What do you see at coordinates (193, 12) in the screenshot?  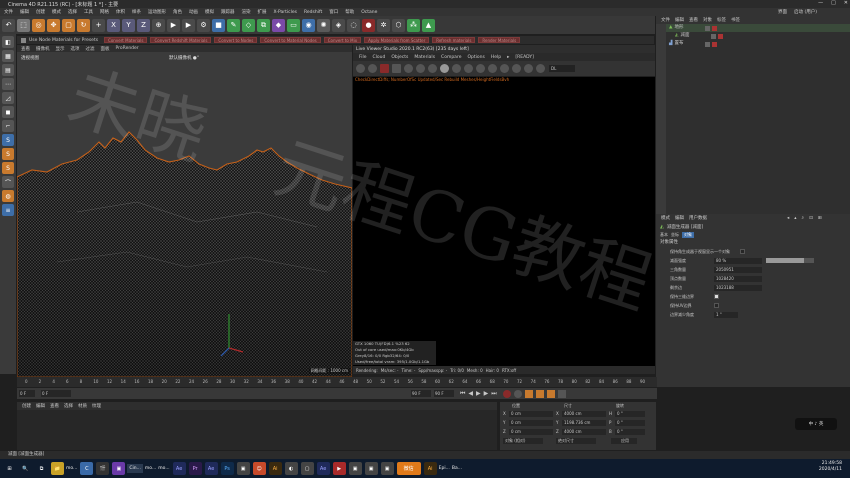 I see `menu-animate: 动画` at bounding box center [193, 12].